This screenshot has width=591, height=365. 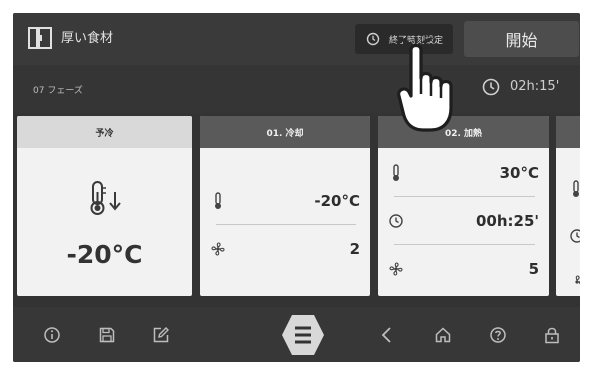 I want to click on phase-card-precool: 予冷 -20°C, so click(x=104, y=206).